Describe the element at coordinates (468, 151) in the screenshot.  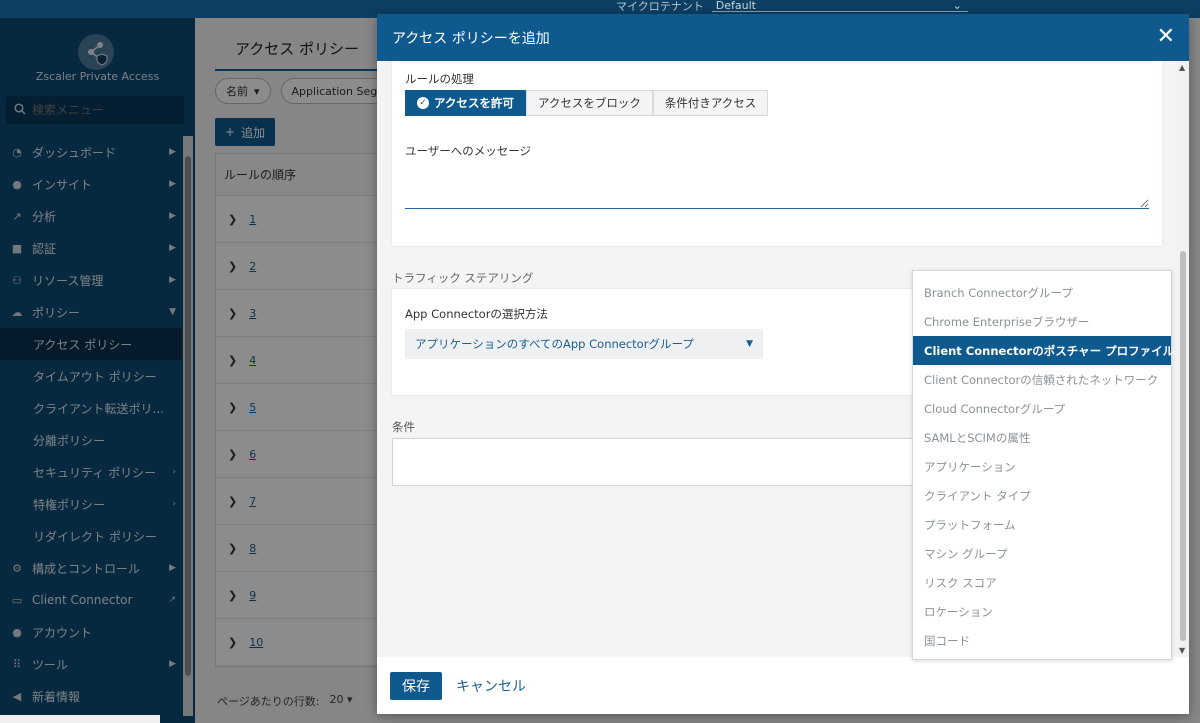
I see `user-message-label: ユーザーへのメッセージ` at that location.